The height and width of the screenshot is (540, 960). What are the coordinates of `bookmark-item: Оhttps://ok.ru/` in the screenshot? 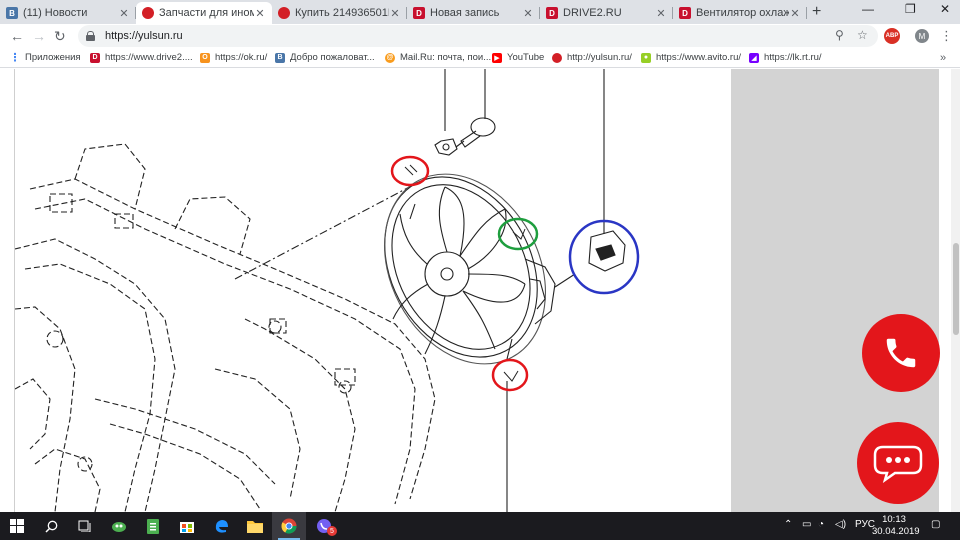 It's located at (233, 57).